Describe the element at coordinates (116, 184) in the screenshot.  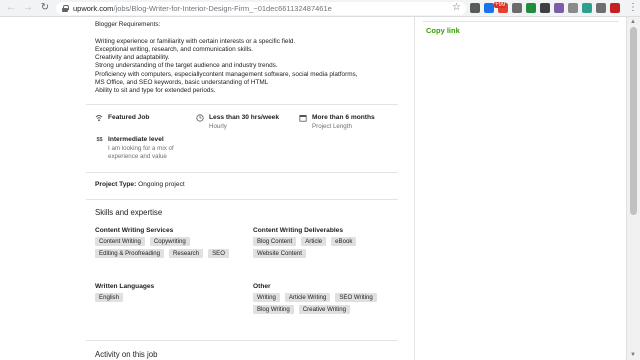
I see `project-type-label: Project Type:` at that location.